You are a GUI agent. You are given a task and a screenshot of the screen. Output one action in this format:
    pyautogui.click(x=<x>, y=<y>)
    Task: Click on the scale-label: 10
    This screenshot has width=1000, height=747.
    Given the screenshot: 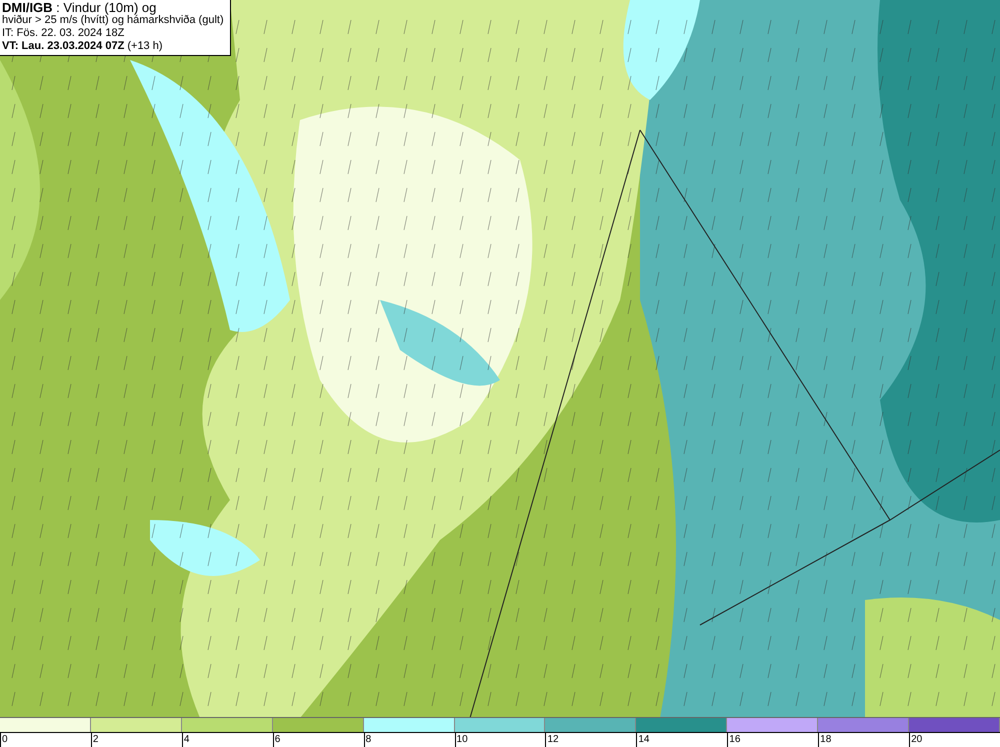 What is the action you would take?
    pyautogui.click(x=461, y=740)
    